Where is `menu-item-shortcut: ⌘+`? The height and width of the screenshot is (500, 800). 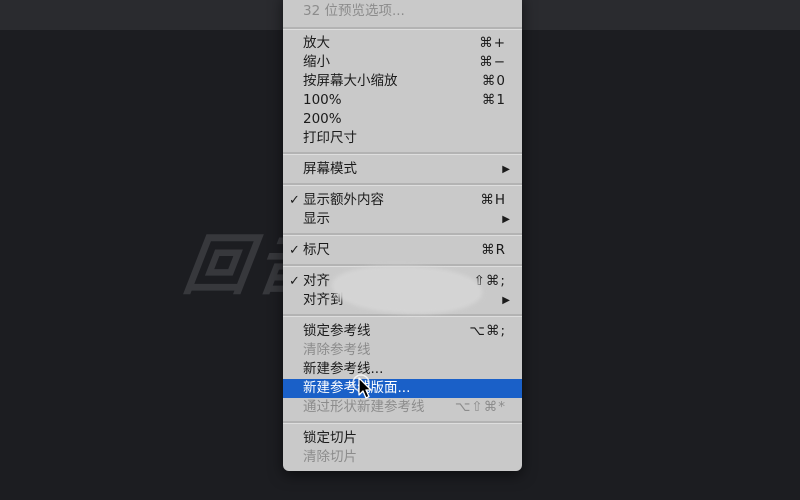 menu-item-shortcut: ⌘+ is located at coordinates (492, 43).